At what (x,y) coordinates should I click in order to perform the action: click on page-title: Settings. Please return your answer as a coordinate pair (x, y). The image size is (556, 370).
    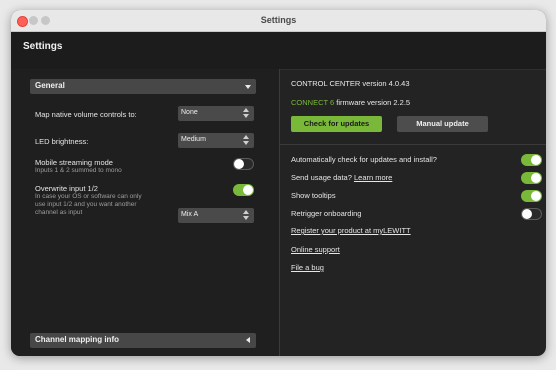
    Looking at the image, I should click on (43, 46).